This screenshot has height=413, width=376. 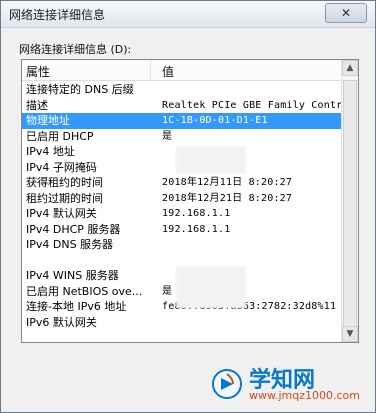 I want to click on section-label: 网络连接详细信息 (D):, so click(x=75, y=49).